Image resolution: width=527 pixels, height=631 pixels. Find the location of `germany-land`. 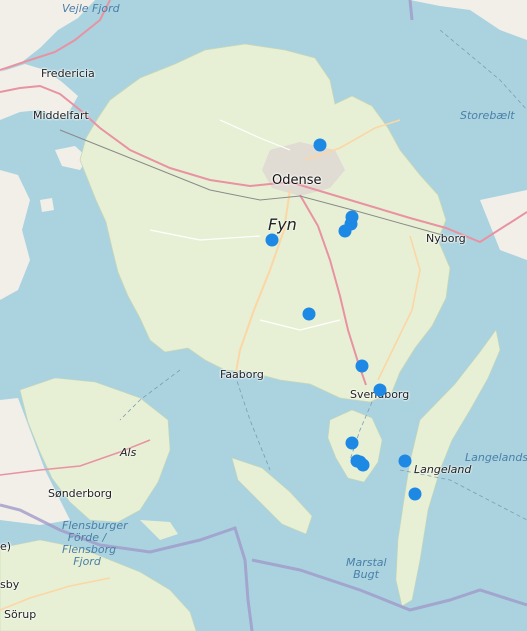

germany-land is located at coordinates (98, 585).